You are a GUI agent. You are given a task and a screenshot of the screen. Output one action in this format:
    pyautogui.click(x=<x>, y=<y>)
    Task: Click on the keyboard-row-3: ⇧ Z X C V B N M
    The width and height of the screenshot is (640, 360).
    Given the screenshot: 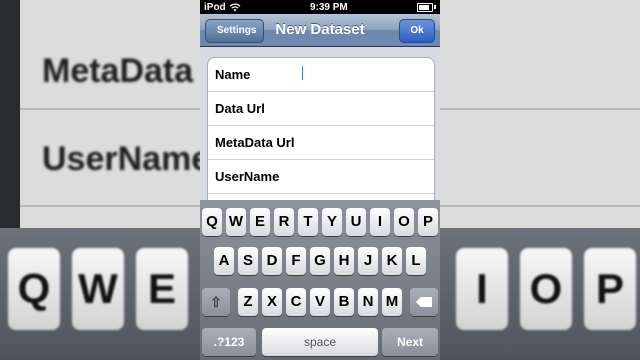 What is the action you would take?
    pyautogui.click(x=320, y=302)
    